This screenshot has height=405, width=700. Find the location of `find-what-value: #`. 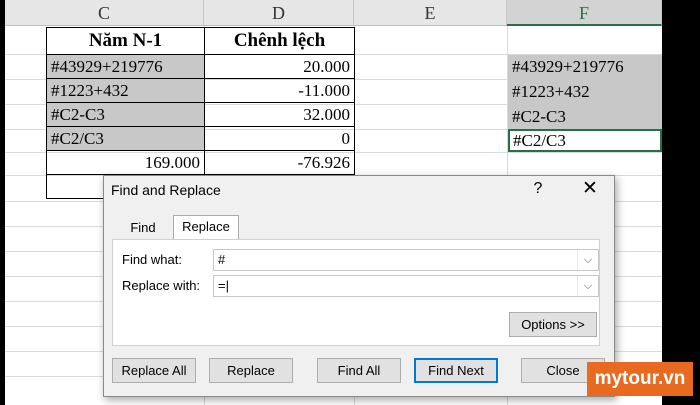

find-what-value: # is located at coordinates (222, 259).